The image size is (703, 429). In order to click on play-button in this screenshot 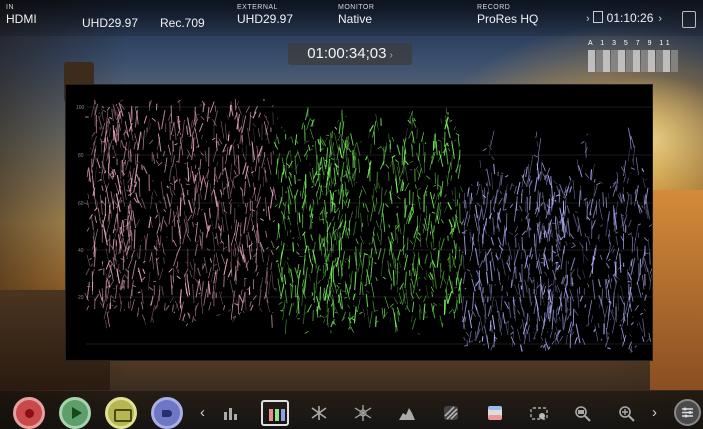, I will do `click(75, 413)`.